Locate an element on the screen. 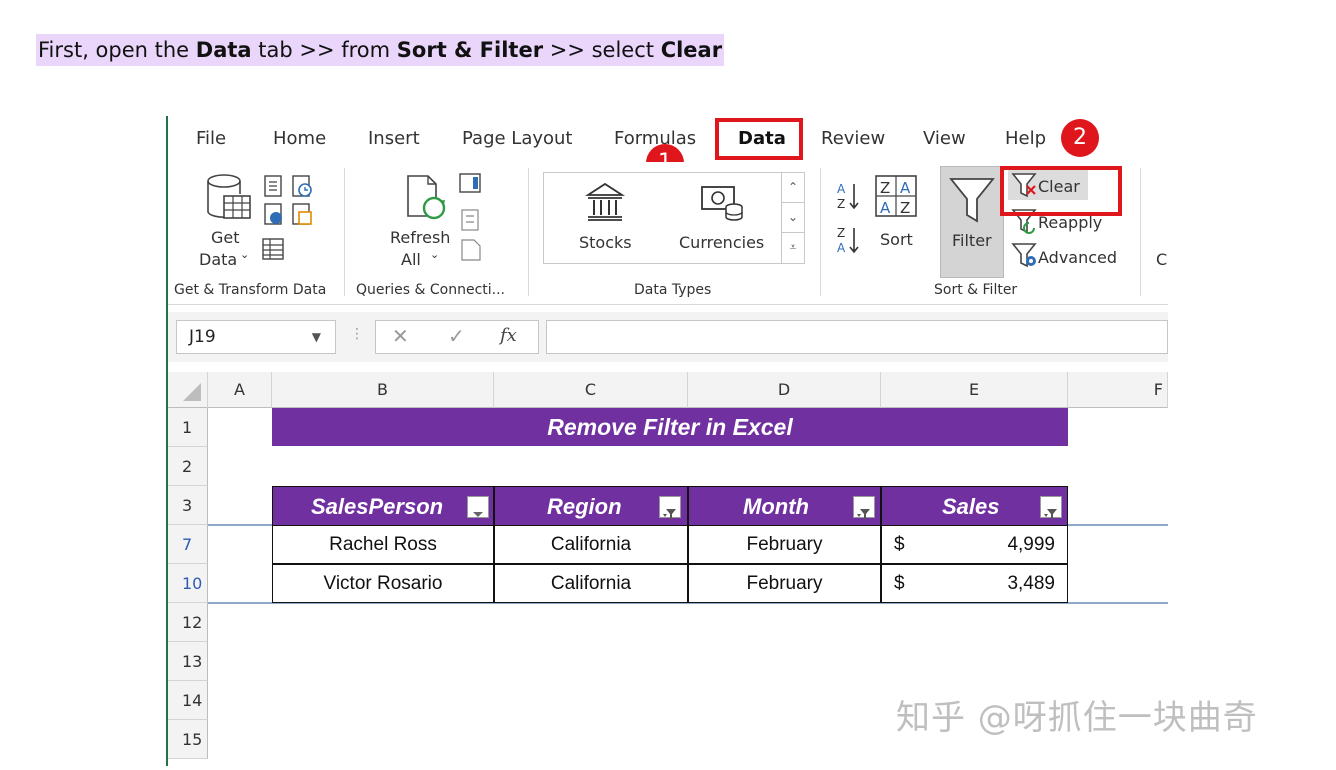 Image resolution: width=1336 pixels, height=770 pixels. tab-page-layout: Page Layout is located at coordinates (517, 138).